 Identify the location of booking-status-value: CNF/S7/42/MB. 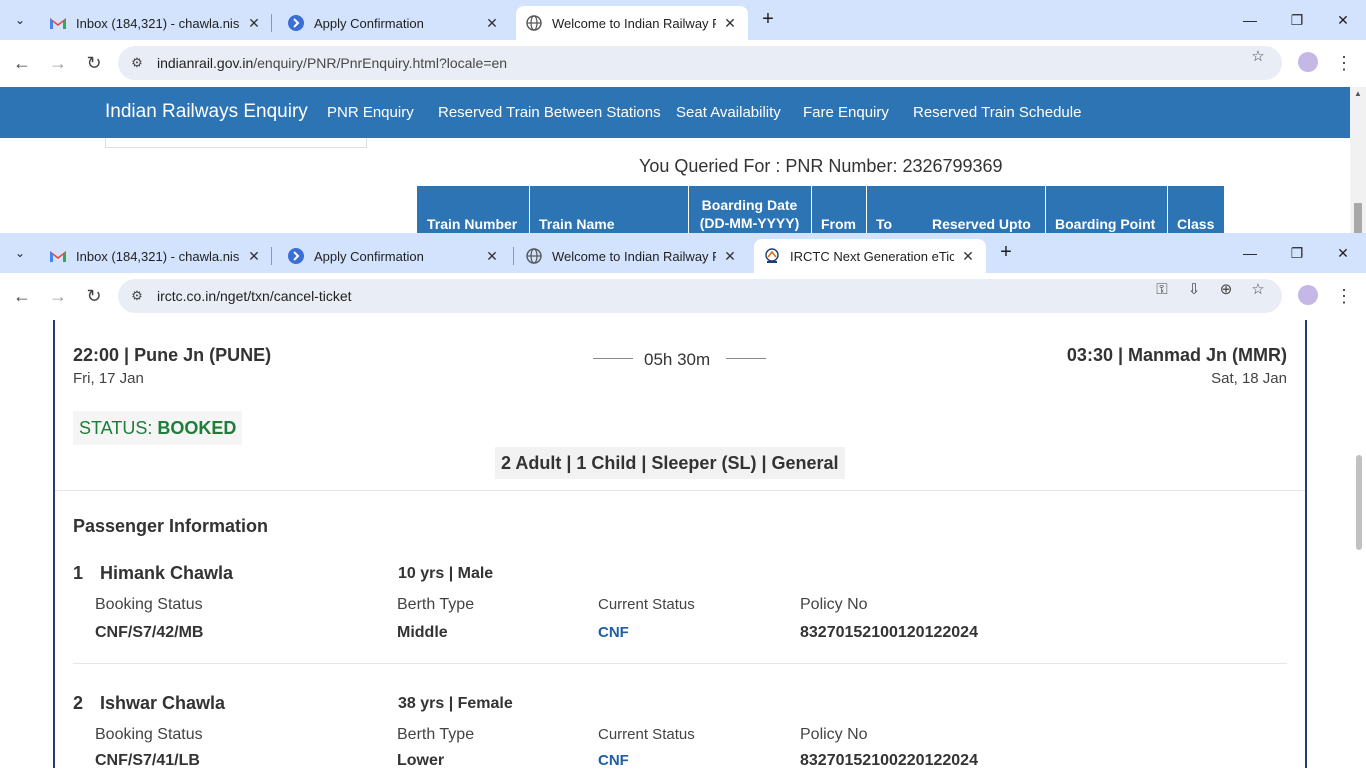
(149, 632).